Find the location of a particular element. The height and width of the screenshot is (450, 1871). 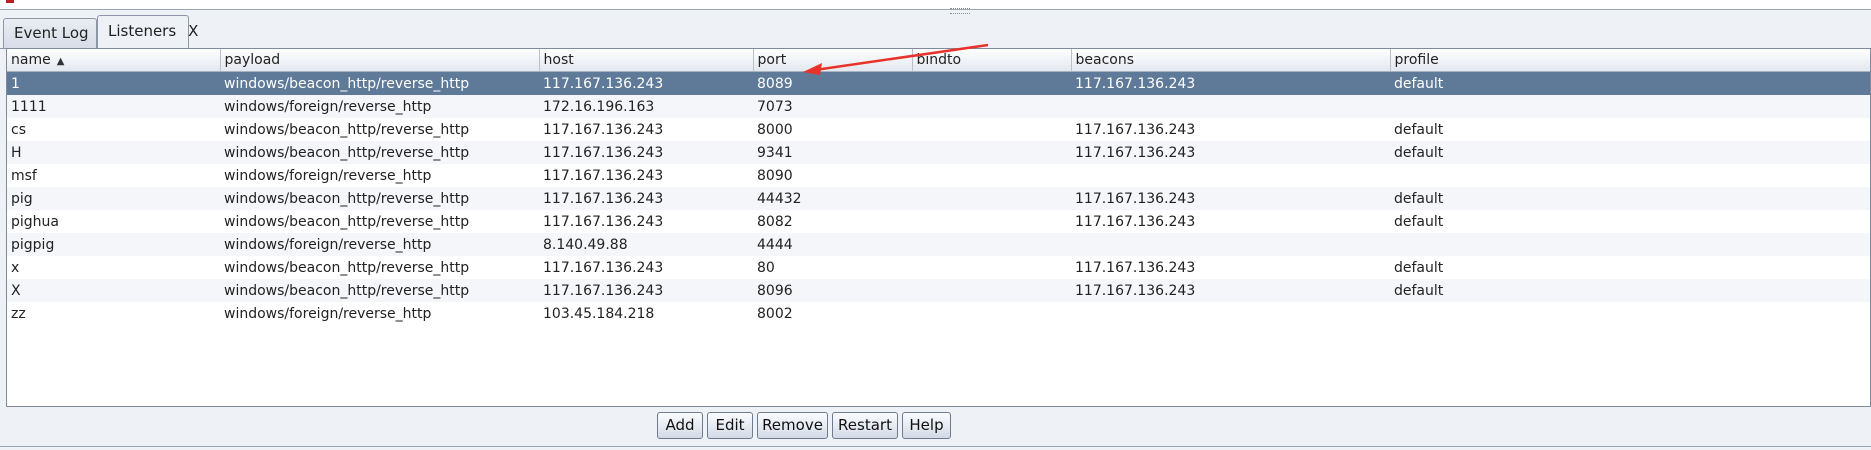

cell-name: pigpig is located at coordinates (113, 244).